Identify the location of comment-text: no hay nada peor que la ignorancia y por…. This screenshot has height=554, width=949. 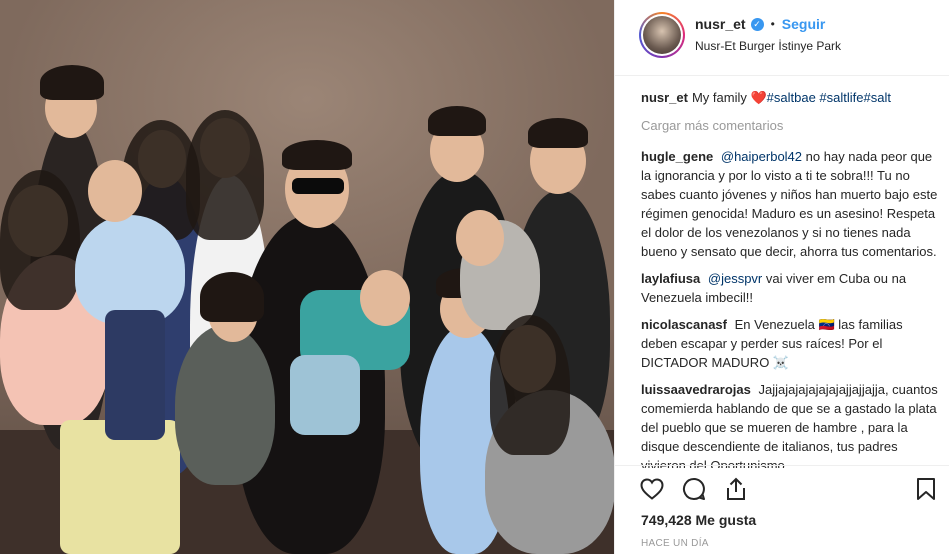
(789, 204).